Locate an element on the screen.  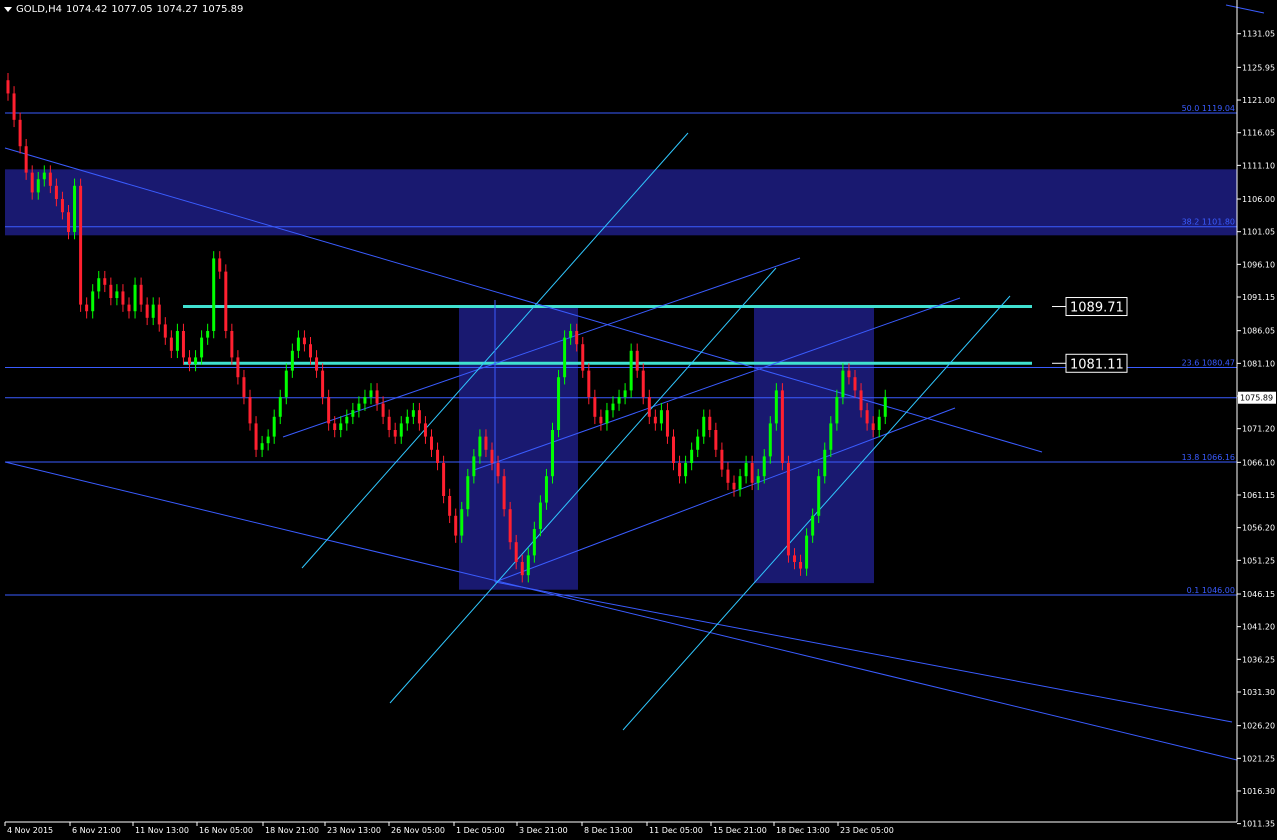
y-tick-label: 1031.30 is located at coordinates (1258, 692).